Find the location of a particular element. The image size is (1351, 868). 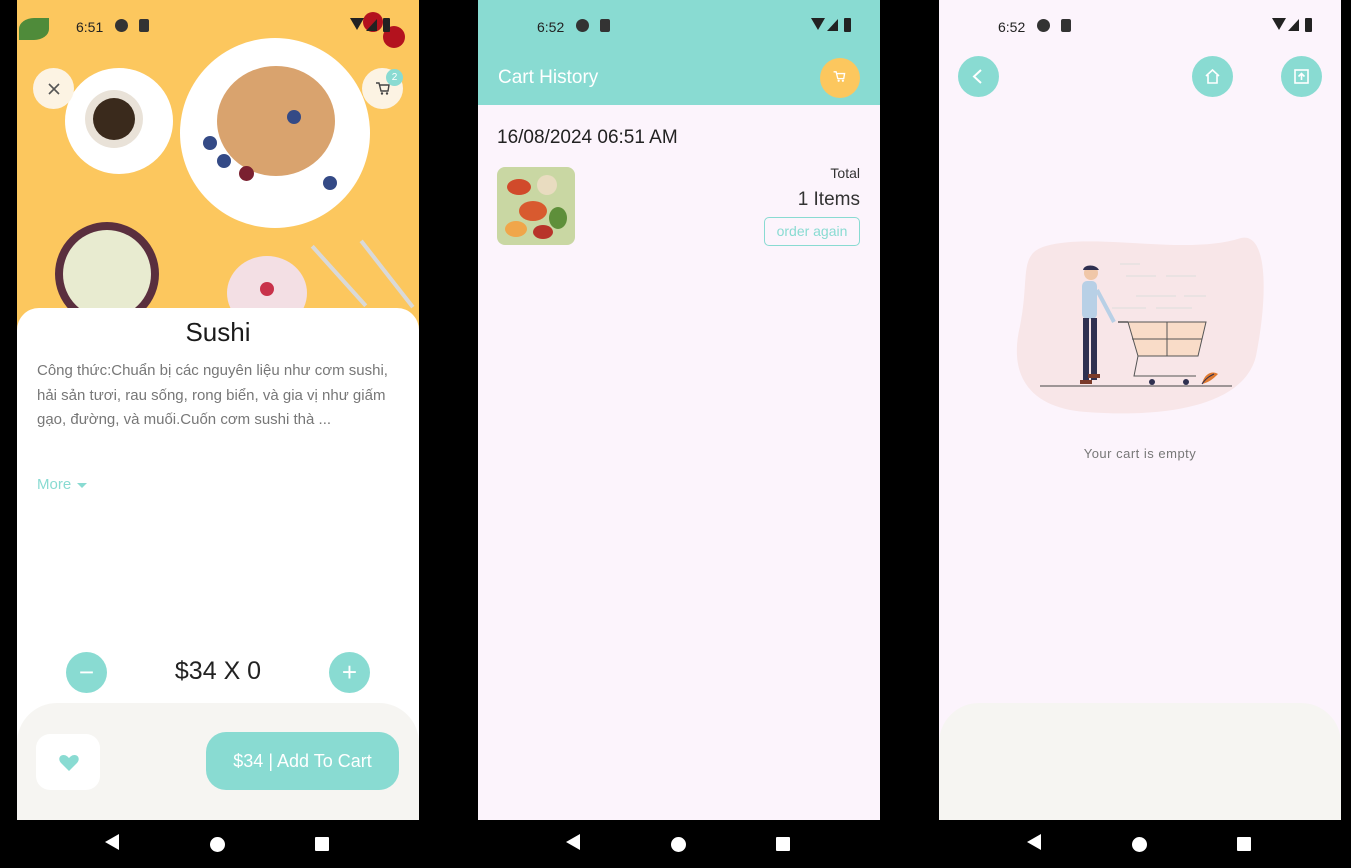

total-label: Total is located at coordinates (845, 173).